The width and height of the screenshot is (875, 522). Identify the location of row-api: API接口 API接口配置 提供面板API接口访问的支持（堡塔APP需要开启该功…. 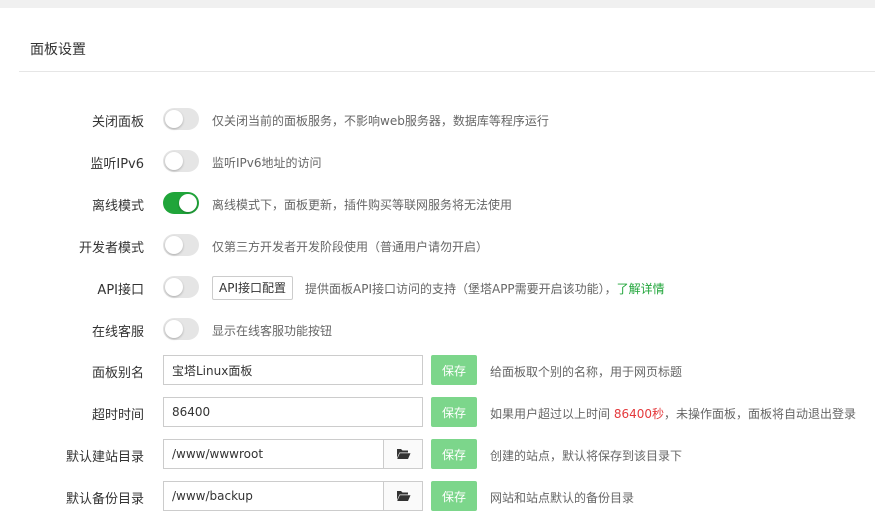
(437, 288).